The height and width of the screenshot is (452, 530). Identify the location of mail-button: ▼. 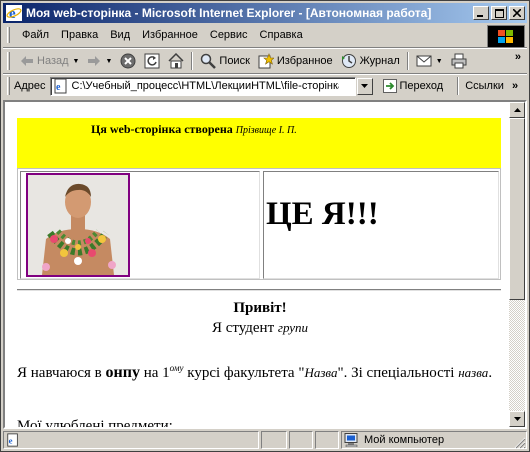
(429, 61).